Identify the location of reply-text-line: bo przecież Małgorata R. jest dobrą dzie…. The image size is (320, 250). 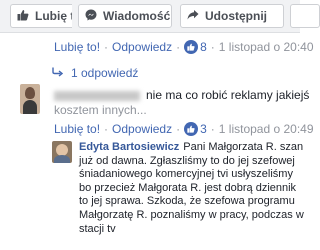
(188, 187).